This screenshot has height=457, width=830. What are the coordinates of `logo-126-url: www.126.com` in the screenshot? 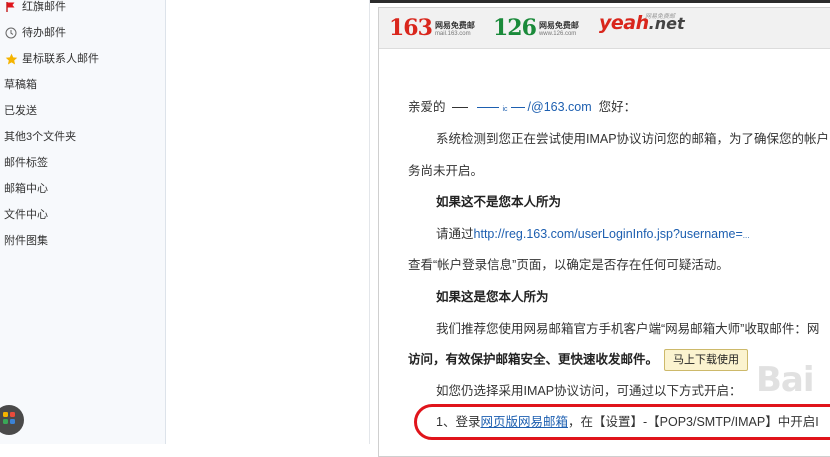 It's located at (557, 34).